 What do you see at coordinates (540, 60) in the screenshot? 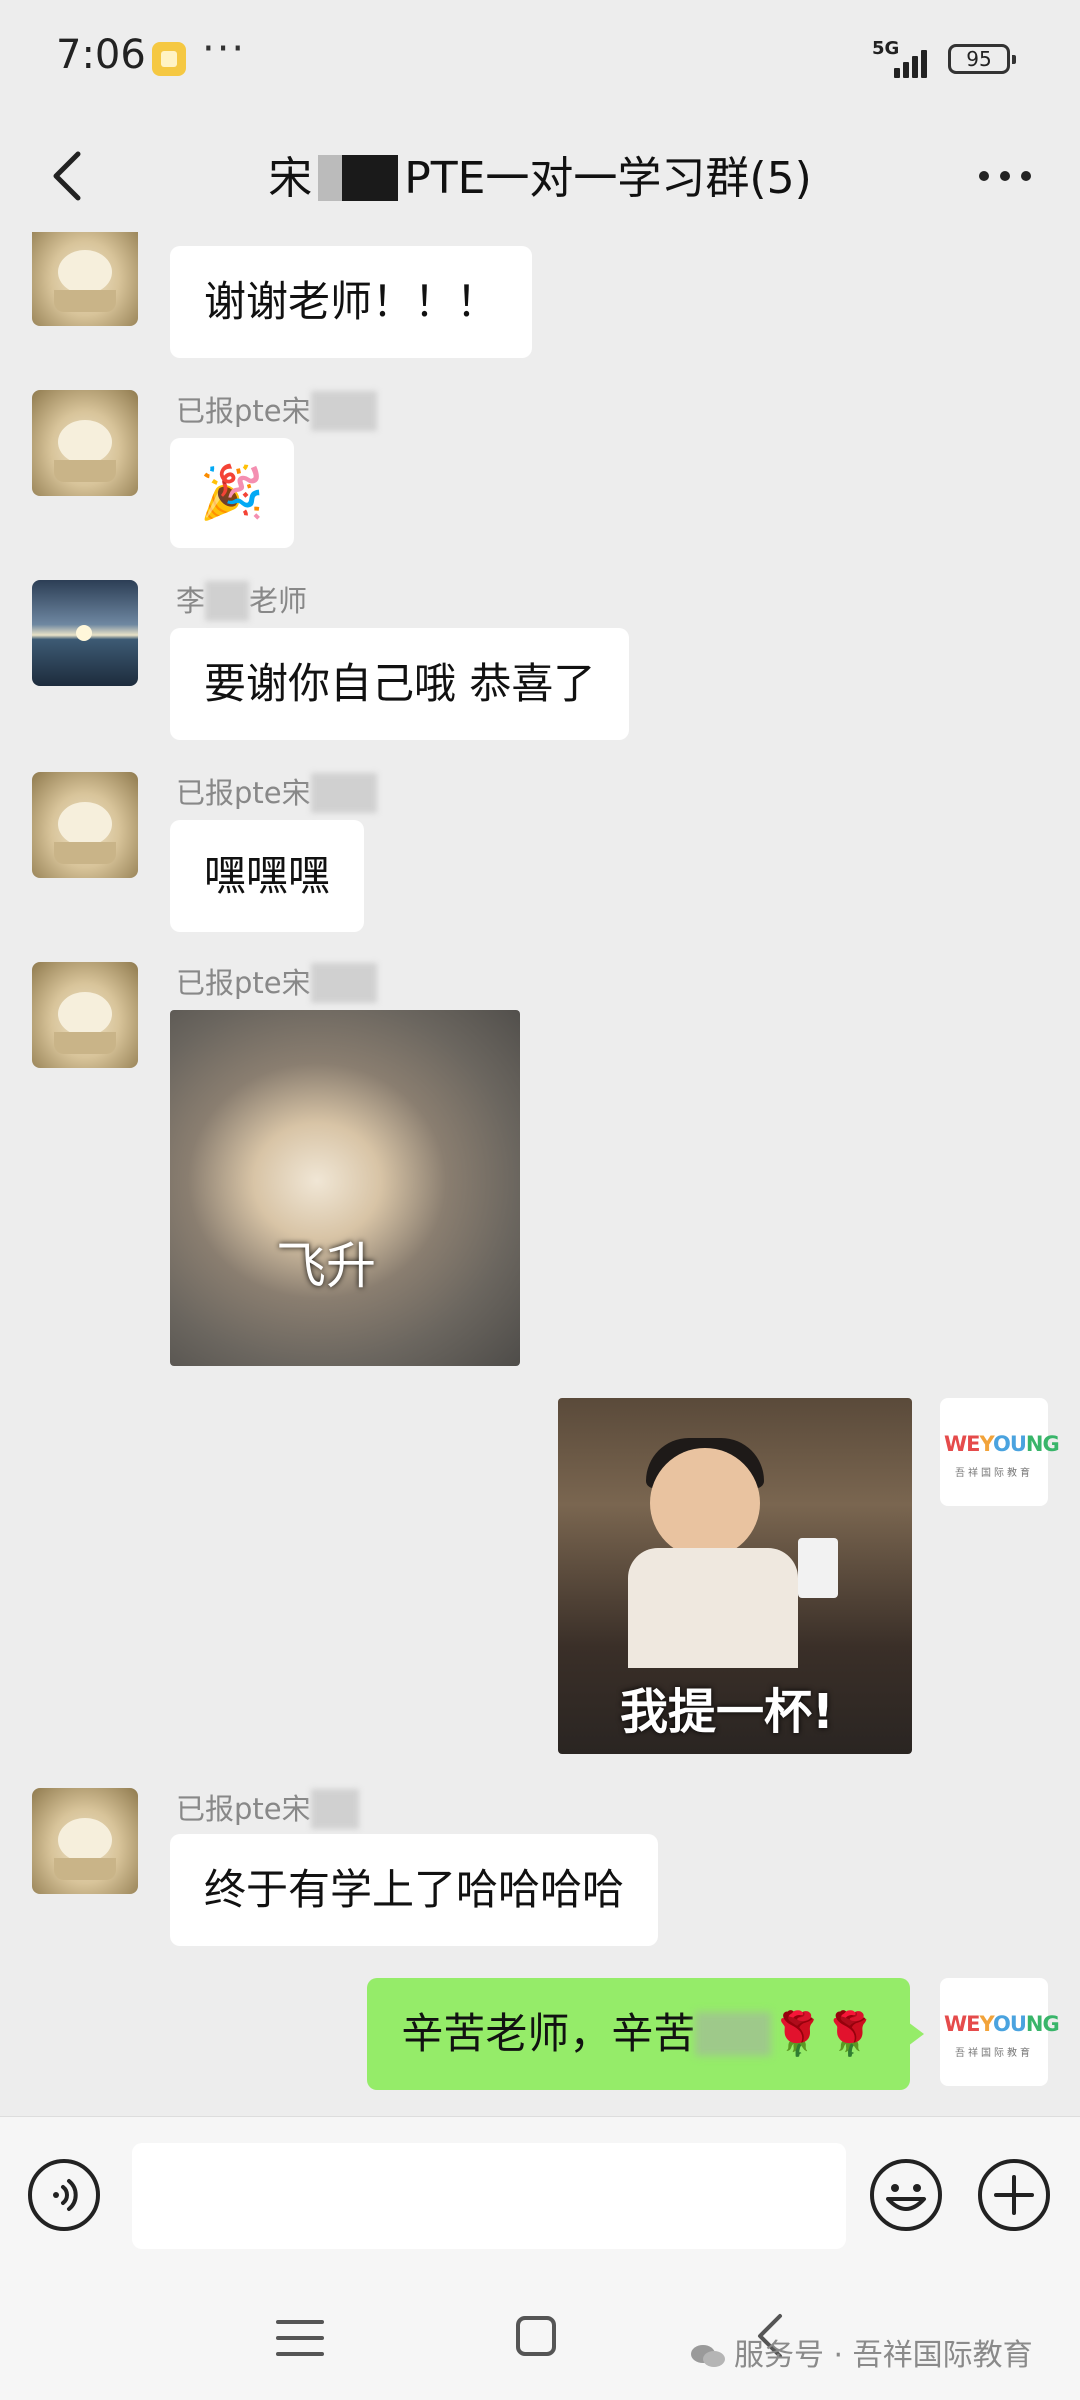
I see `status-bar: 7:06 ··· 5G 95` at bounding box center [540, 60].